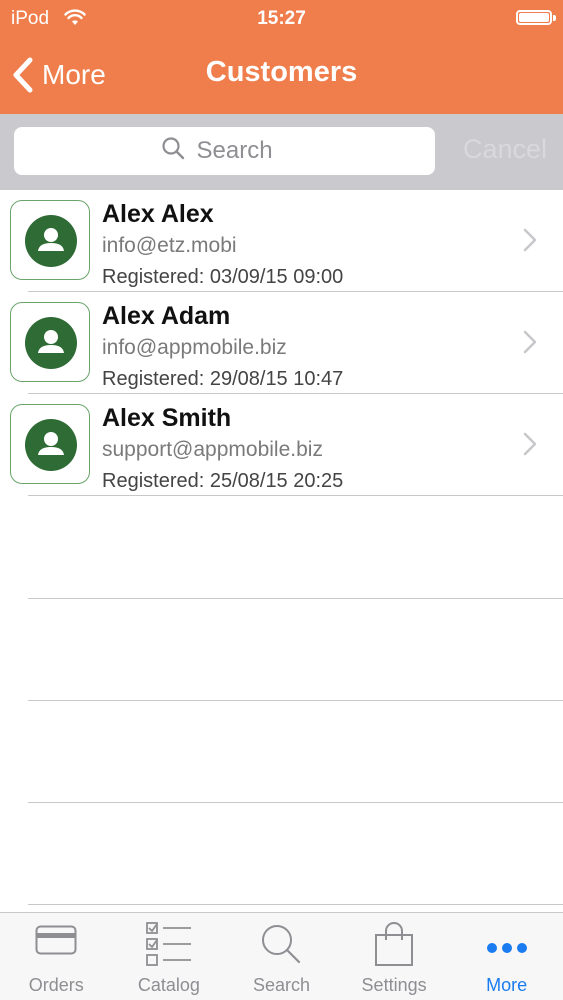 This screenshot has width=563, height=1000. I want to click on search-input, so click(241, 151).